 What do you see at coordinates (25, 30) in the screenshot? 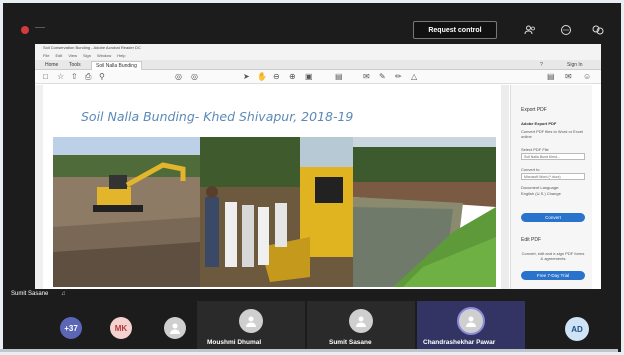
I see `record-indicator-icon` at bounding box center [25, 30].